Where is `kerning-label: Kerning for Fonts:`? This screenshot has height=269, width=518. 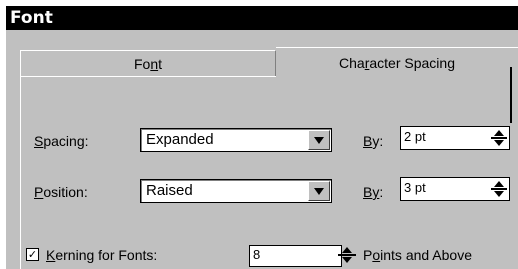 kerning-label: Kerning for Fonts: is located at coordinates (102, 255).